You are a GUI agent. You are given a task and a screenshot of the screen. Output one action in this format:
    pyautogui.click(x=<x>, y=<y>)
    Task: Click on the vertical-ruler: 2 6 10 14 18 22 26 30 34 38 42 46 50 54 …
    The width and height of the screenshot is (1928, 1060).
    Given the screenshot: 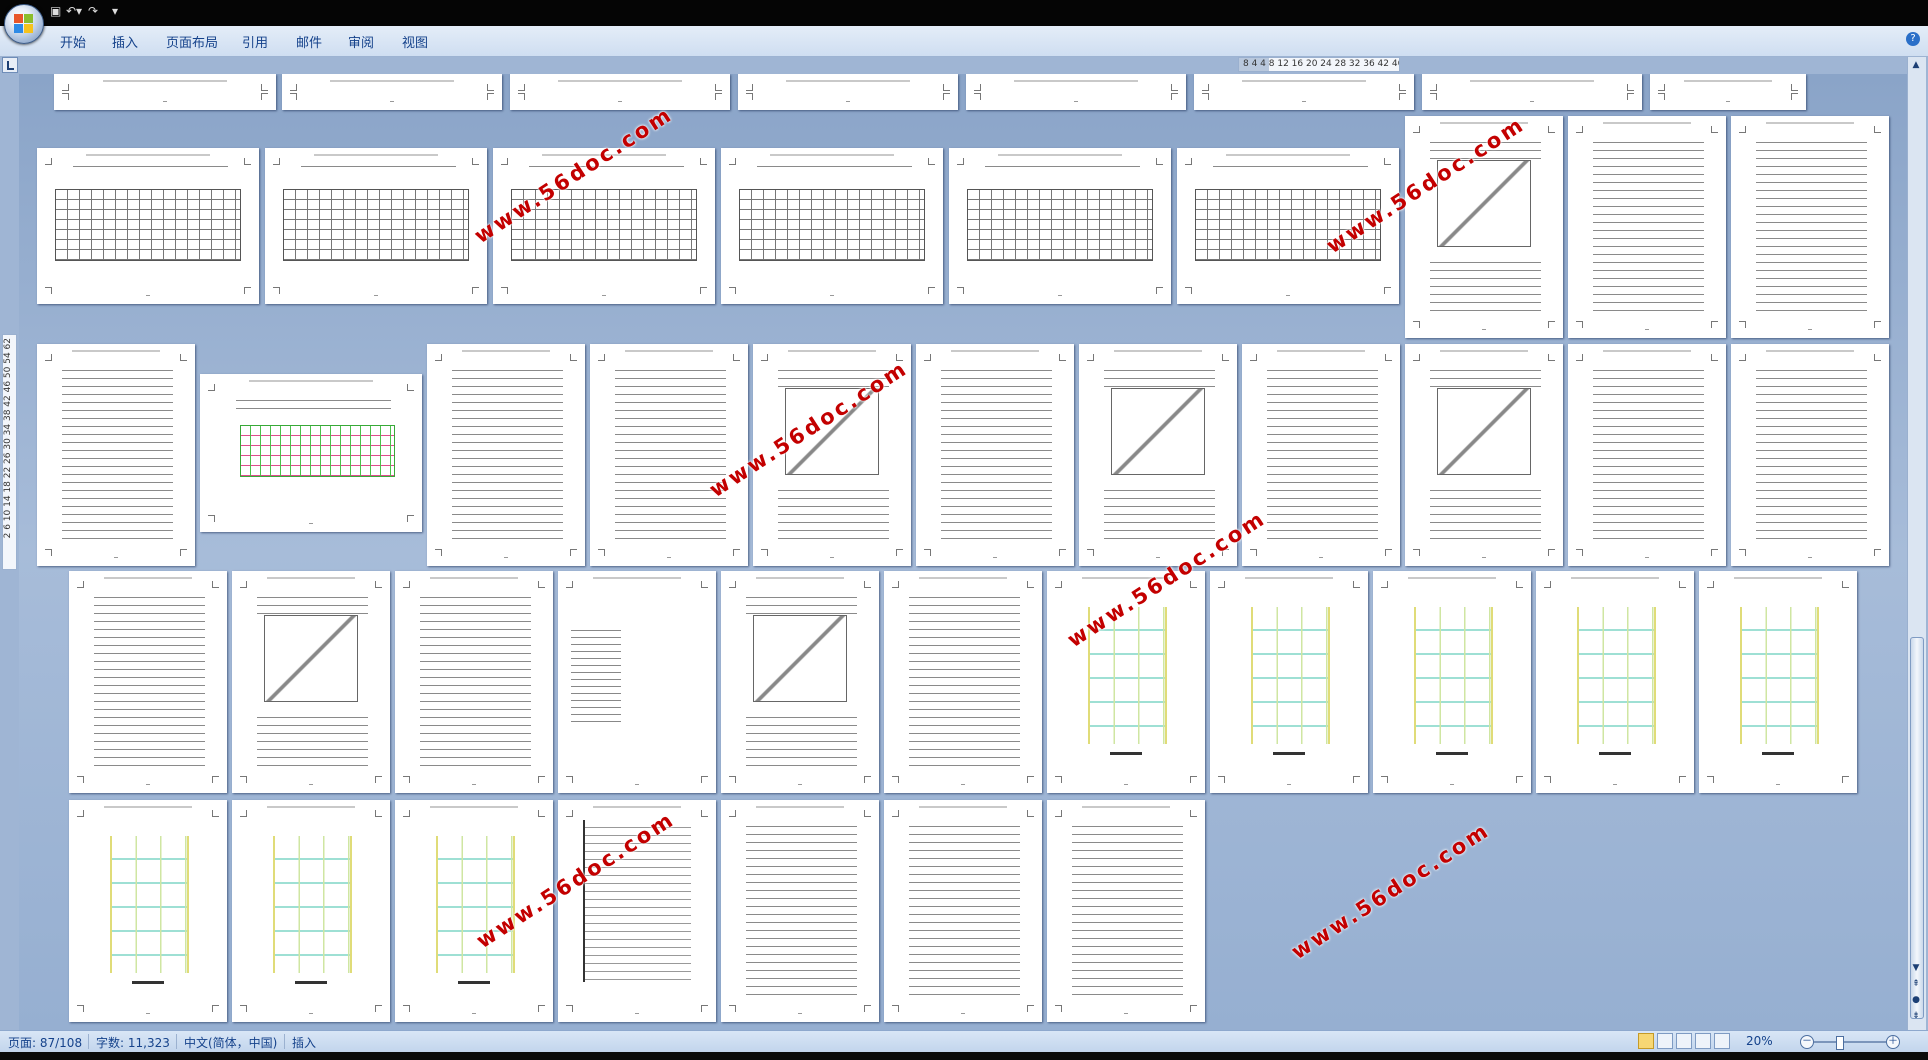 What is the action you would take?
    pyautogui.click(x=9, y=452)
    